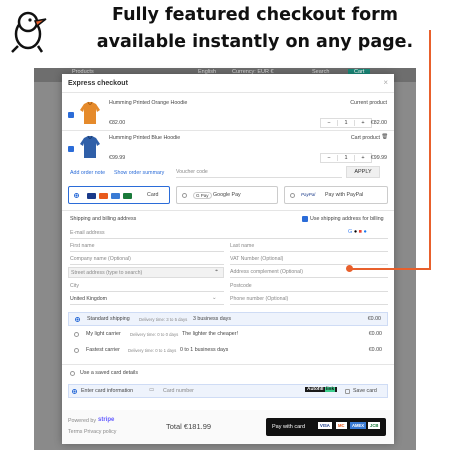 The image size is (450, 450). I want to click on carrier-note: The lighter the cheaper!, so click(210, 334).